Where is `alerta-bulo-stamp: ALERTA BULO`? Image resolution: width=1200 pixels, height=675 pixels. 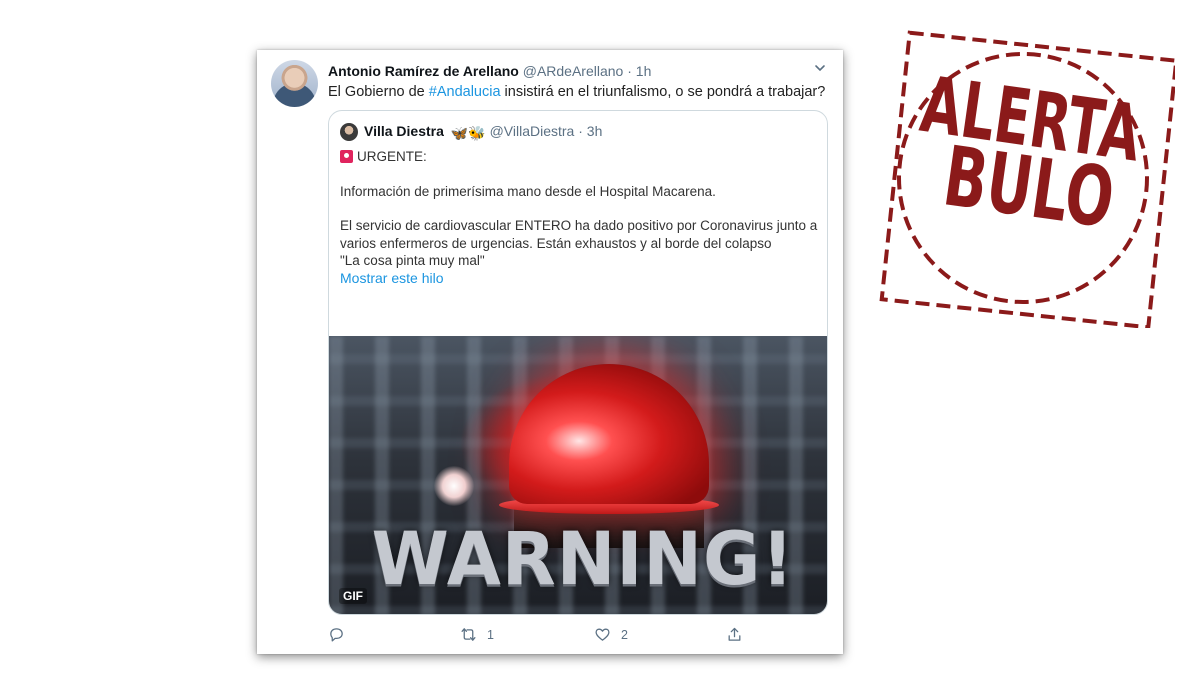
alerta-bulo-stamp: ALERTA BULO is located at coordinates (1027, 179).